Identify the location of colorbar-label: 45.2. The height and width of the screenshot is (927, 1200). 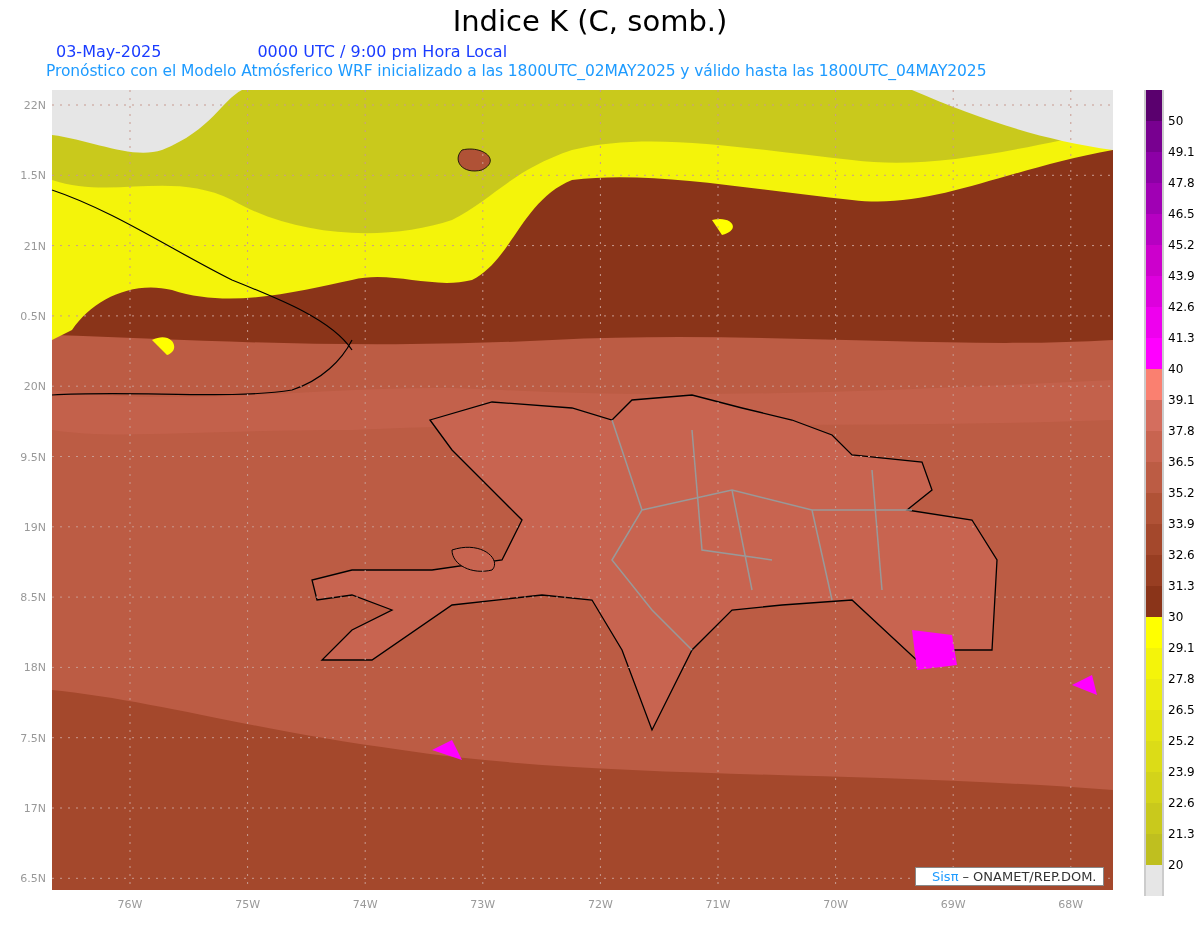
(1181, 245).